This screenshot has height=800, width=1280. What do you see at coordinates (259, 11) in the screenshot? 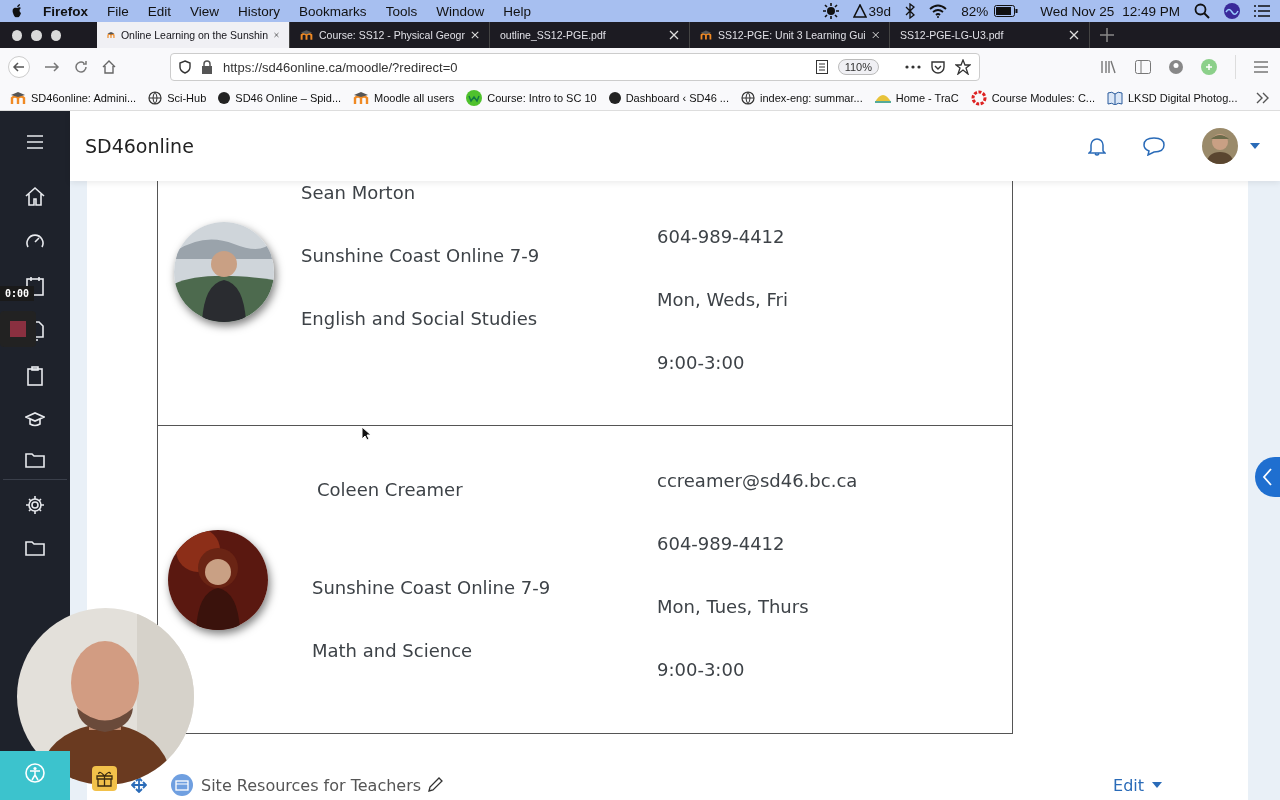
I see `menu-item: History` at bounding box center [259, 11].